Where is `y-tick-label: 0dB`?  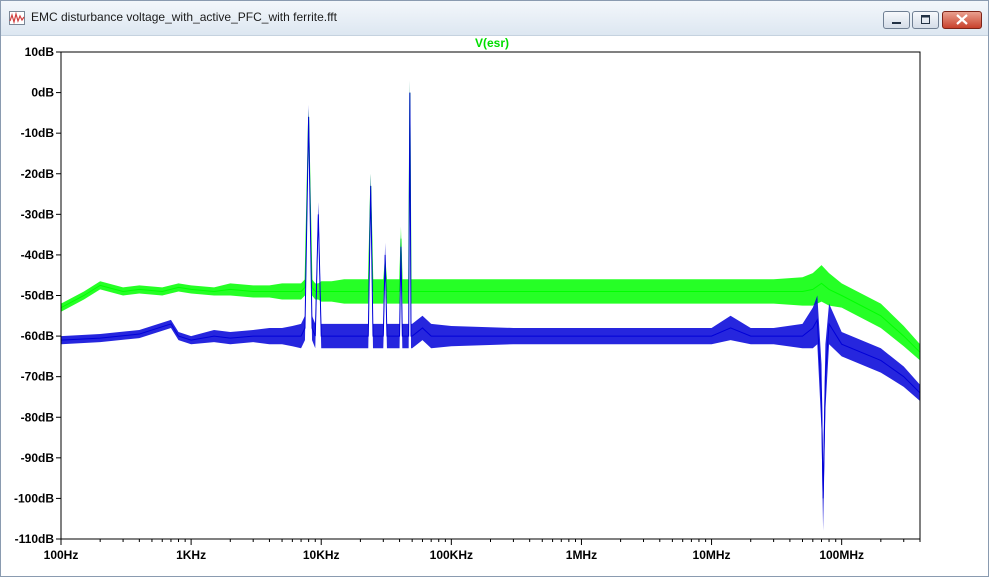
y-tick-label: 0dB is located at coordinates (42, 93).